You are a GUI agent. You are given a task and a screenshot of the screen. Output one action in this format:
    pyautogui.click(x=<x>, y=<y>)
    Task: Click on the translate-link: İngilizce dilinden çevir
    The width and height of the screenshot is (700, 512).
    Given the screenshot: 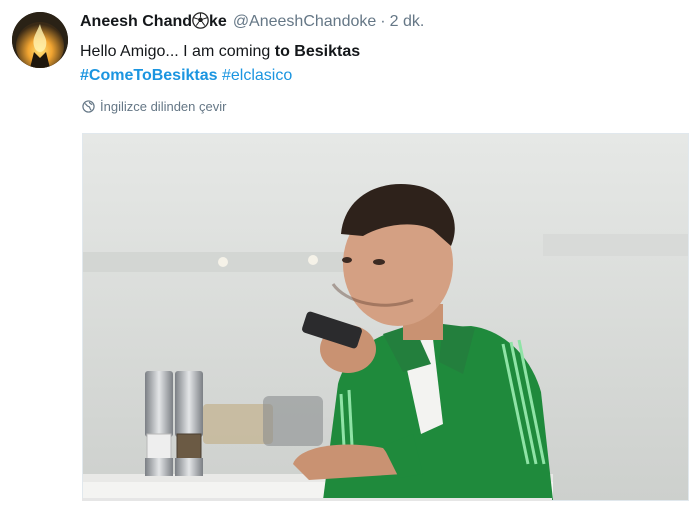 What is the action you would take?
    pyautogui.click(x=154, y=106)
    